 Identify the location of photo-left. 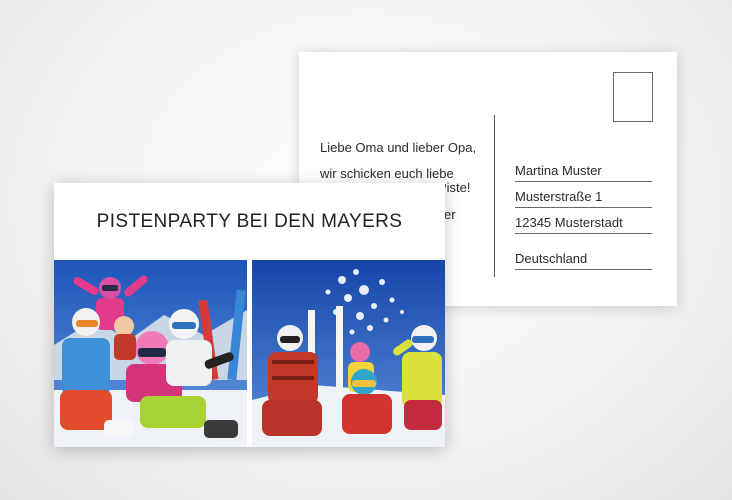
(150, 353).